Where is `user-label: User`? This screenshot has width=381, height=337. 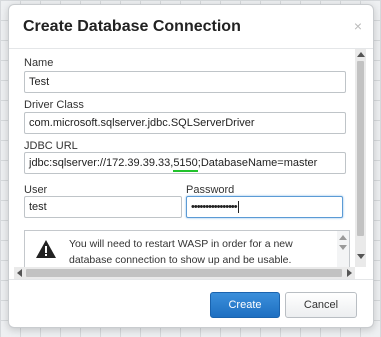 user-label: User is located at coordinates (36, 190).